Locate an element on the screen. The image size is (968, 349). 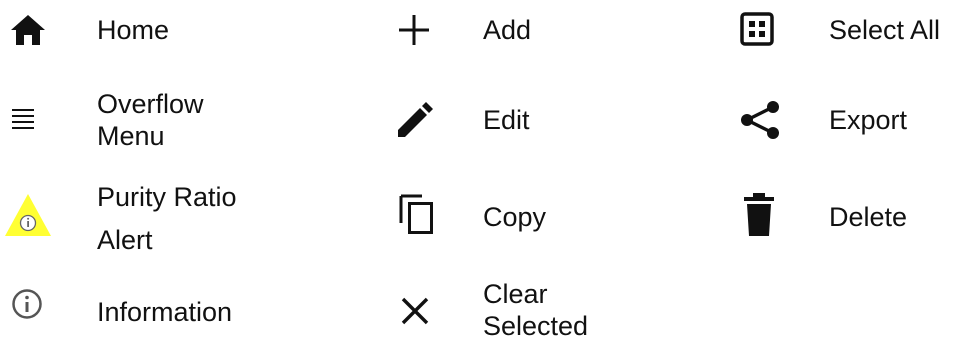
label-overflow-menu: Overflow Menu is located at coordinates (150, 120).